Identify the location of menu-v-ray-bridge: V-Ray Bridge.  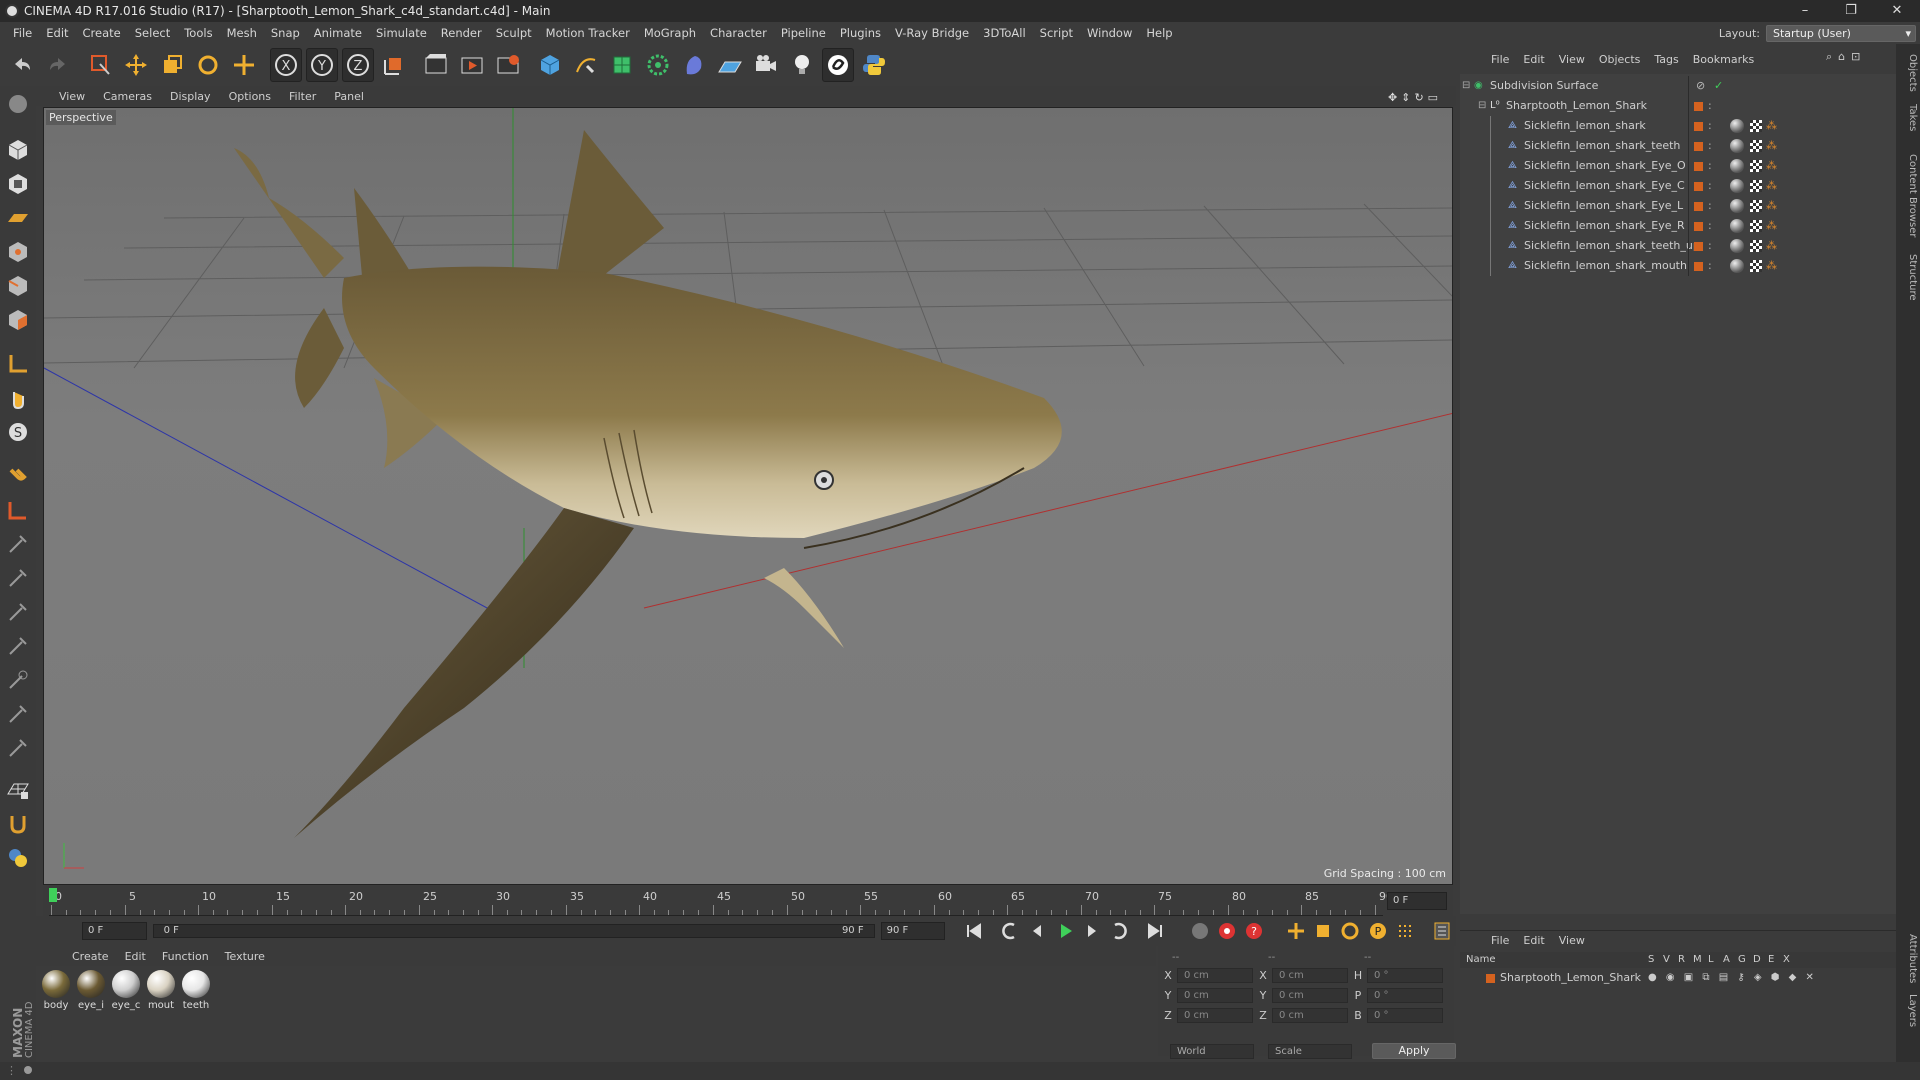
(932, 33).